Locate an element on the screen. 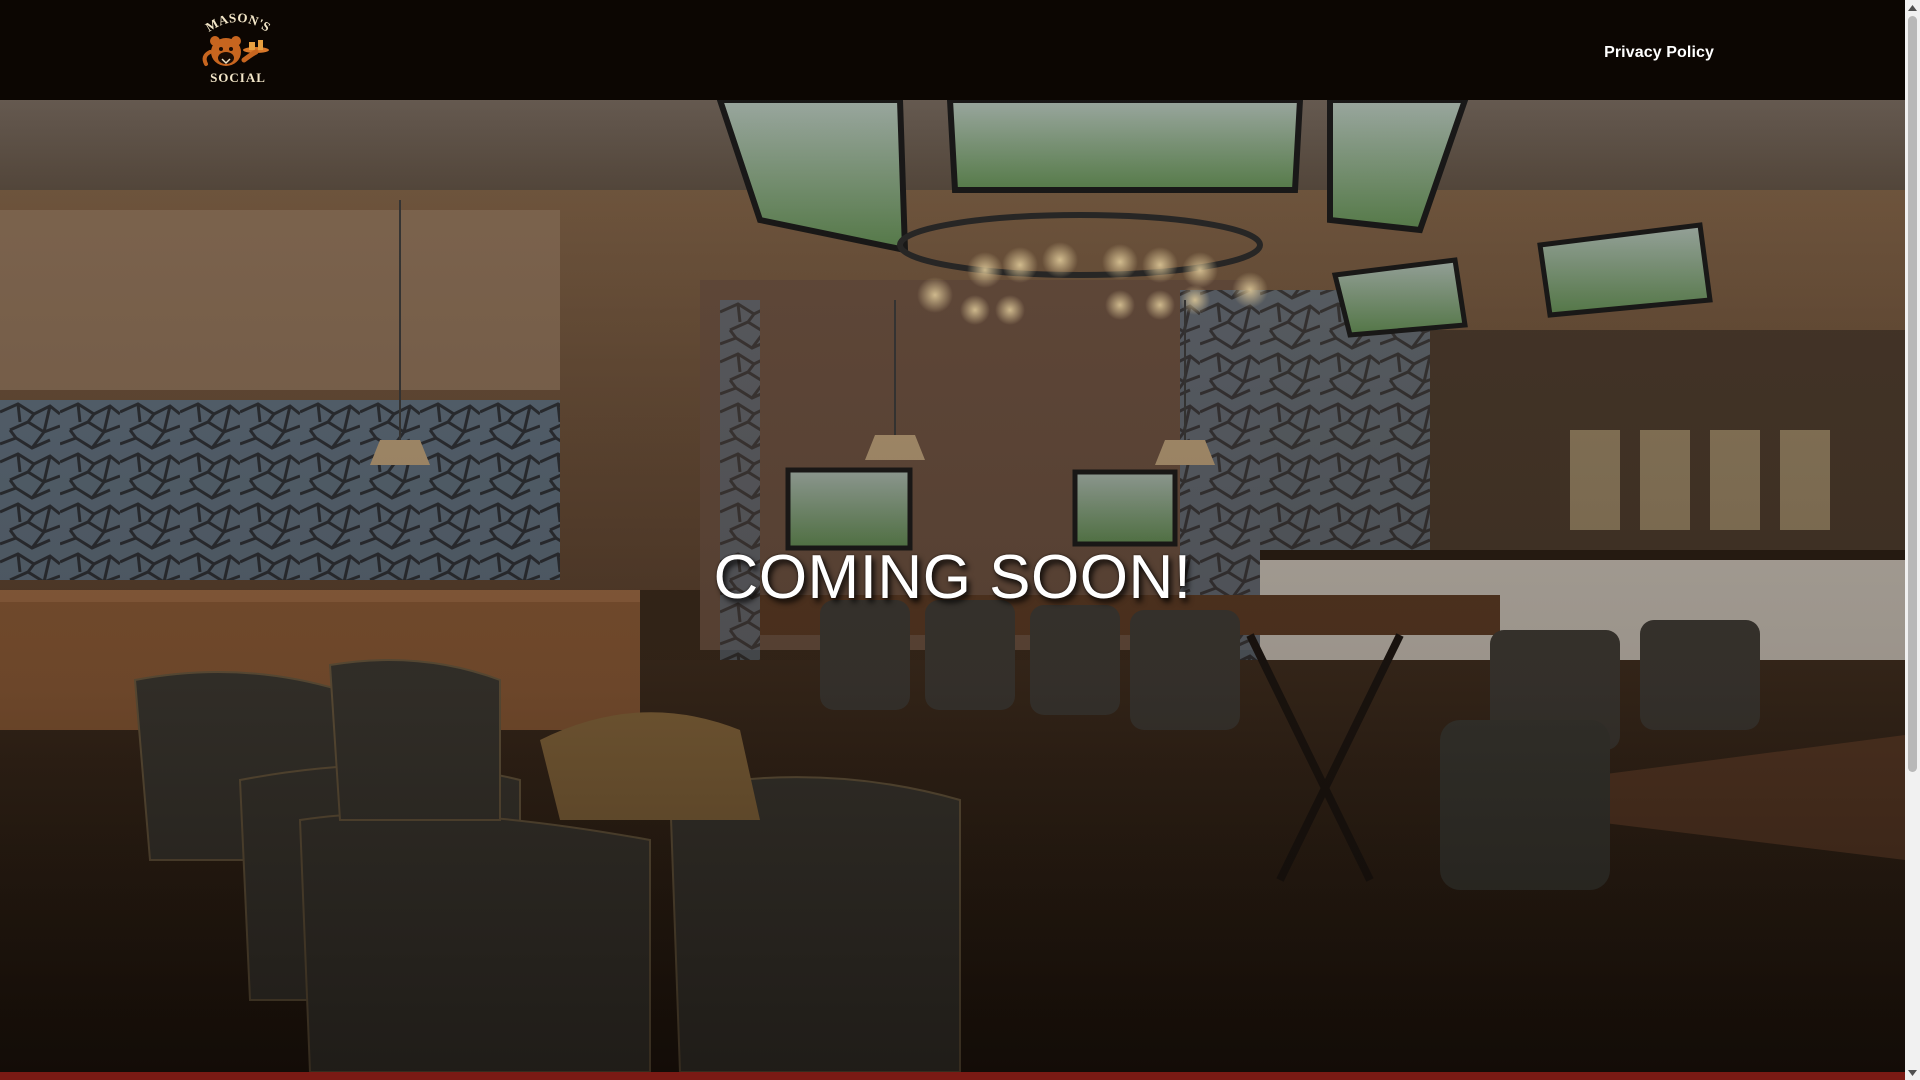 Image resolution: width=1920 pixels, height=1080 pixels. scroll-down-button is located at coordinates (1912, 1072).